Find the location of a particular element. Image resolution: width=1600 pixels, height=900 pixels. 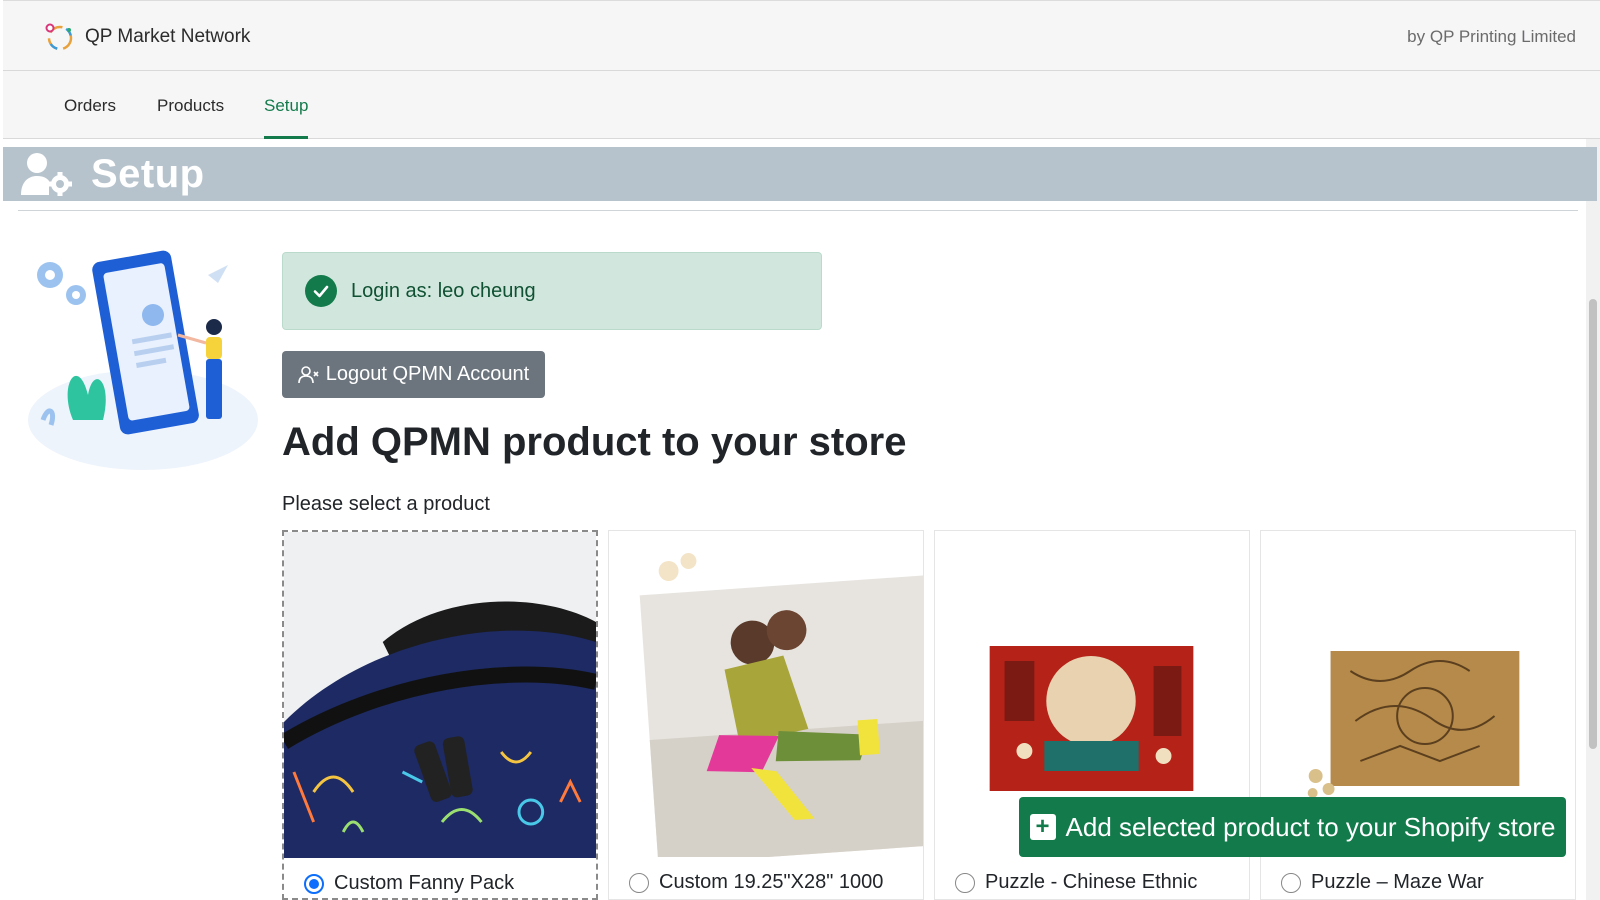

product-option-custom-puzzle: Custom 19.25"X28" 1000 is located at coordinates (756, 882).